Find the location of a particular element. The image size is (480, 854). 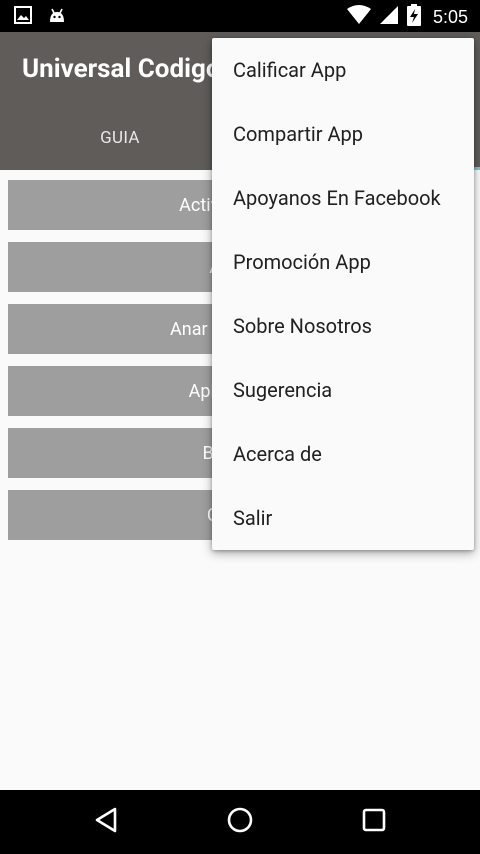

recents-icon is located at coordinates (374, 822).